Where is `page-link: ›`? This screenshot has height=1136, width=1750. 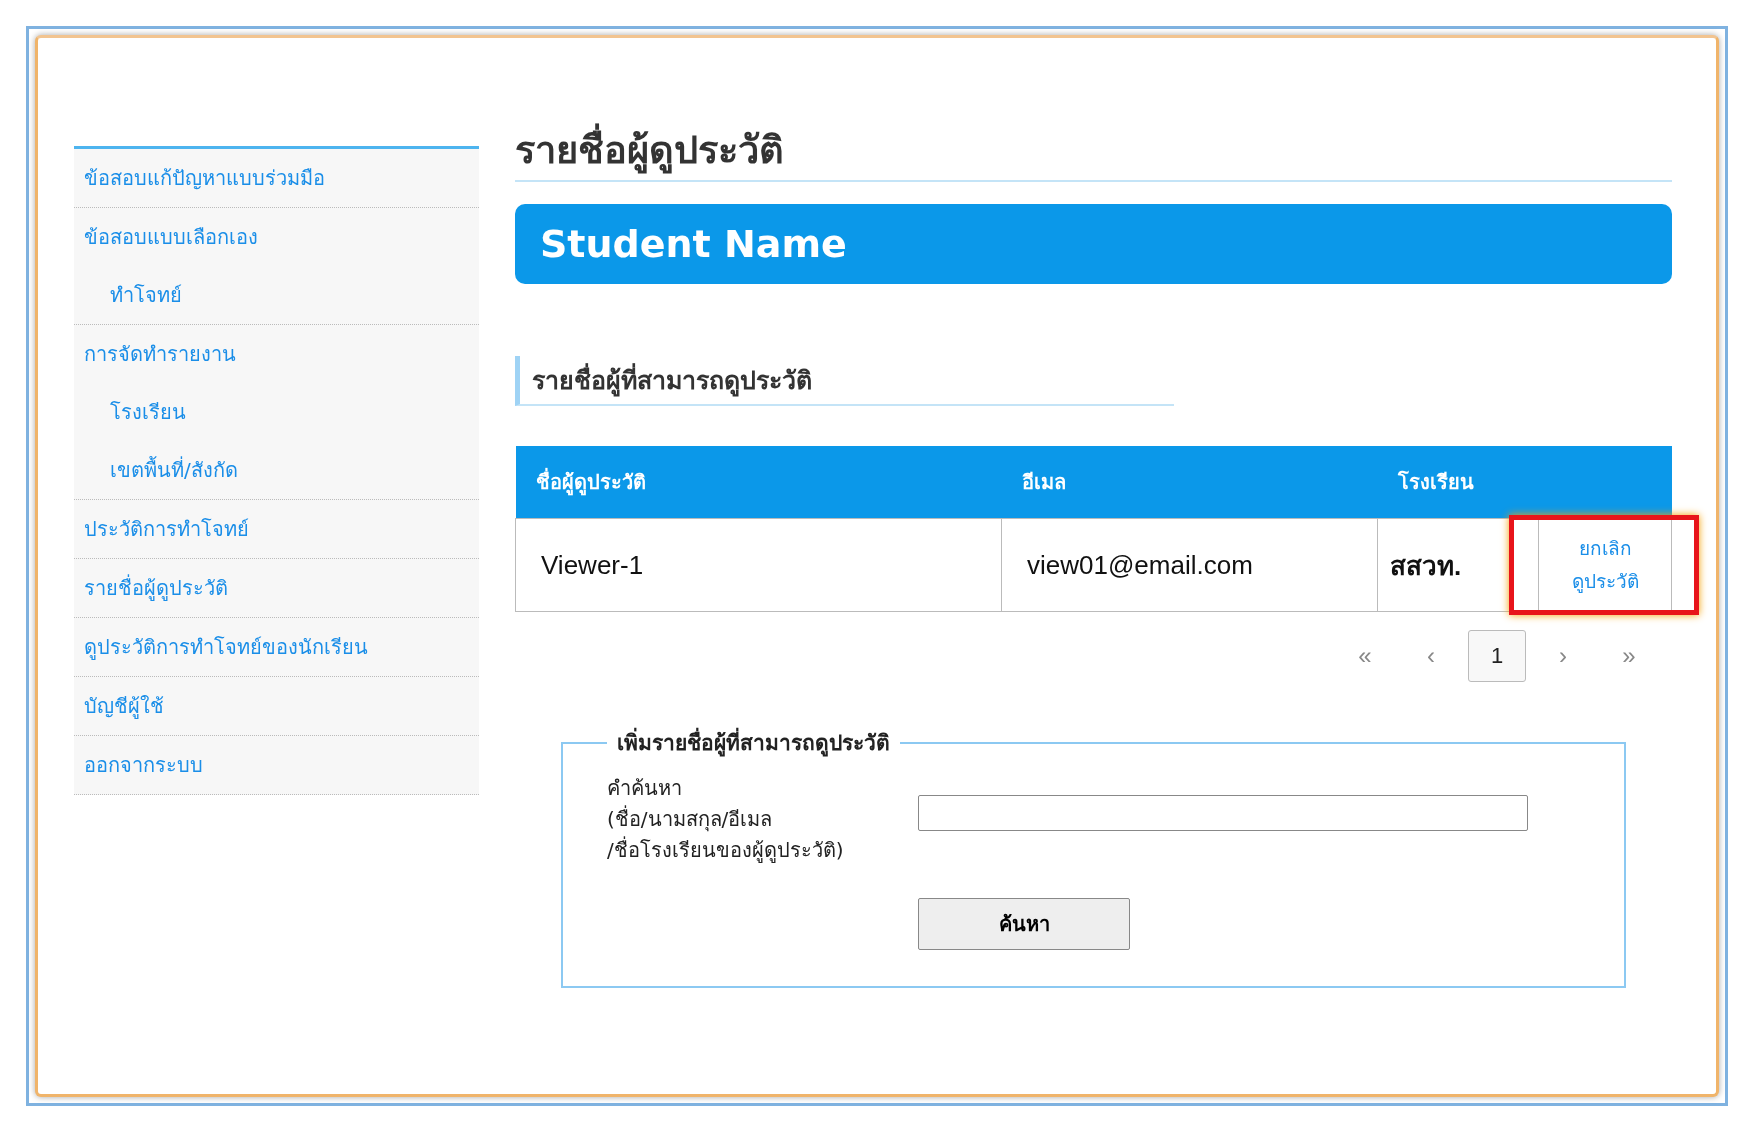 page-link: › is located at coordinates (1563, 656).